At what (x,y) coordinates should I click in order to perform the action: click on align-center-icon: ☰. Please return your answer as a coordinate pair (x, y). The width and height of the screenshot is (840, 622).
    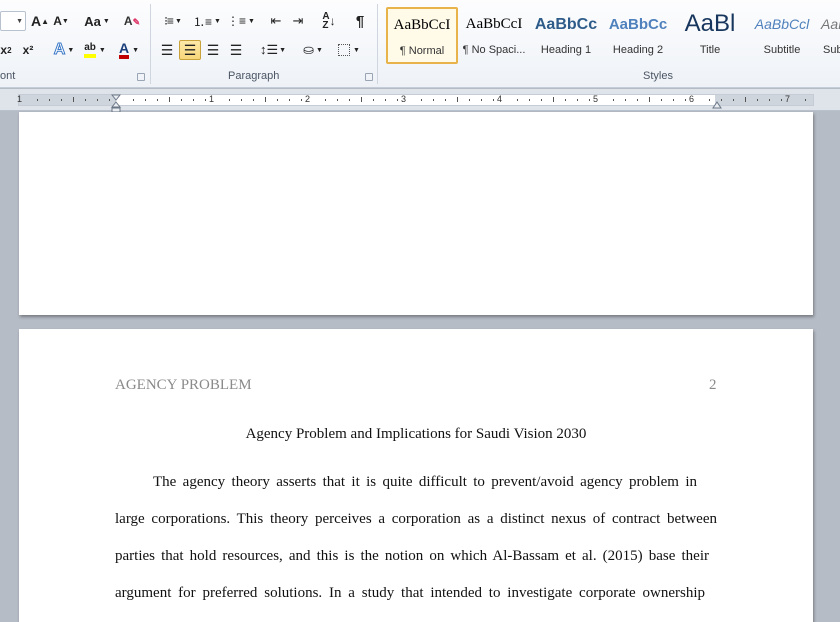
    Looking at the image, I should click on (190, 49).